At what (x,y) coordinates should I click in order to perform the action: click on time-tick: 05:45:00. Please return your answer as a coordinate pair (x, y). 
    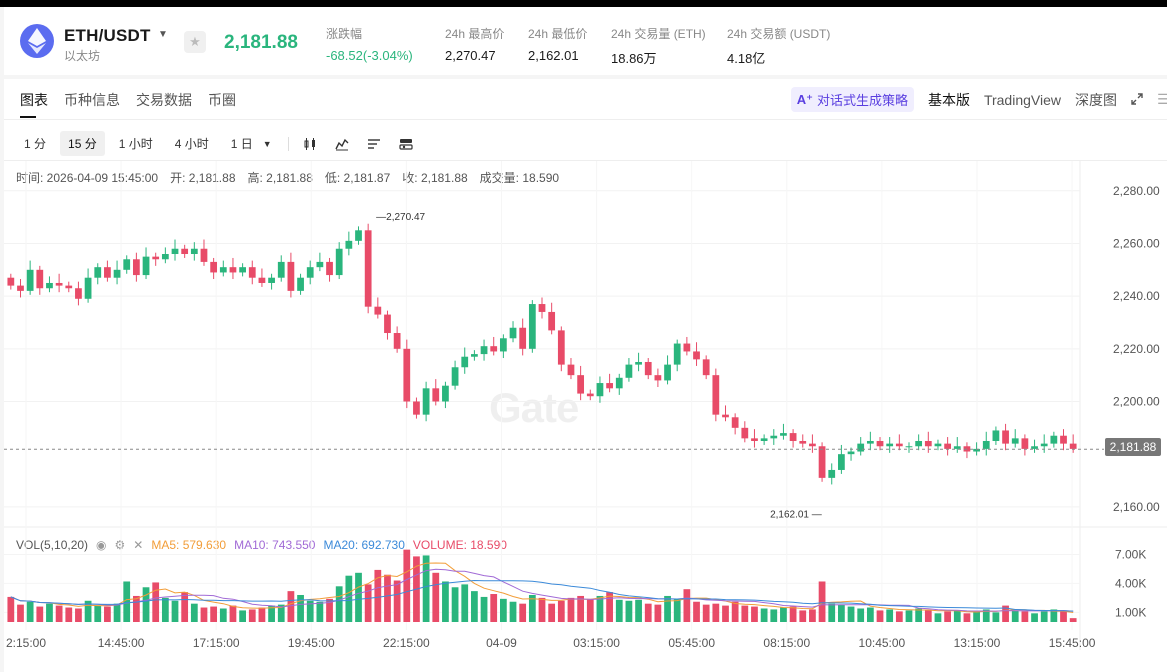
    Looking at the image, I should click on (691, 643).